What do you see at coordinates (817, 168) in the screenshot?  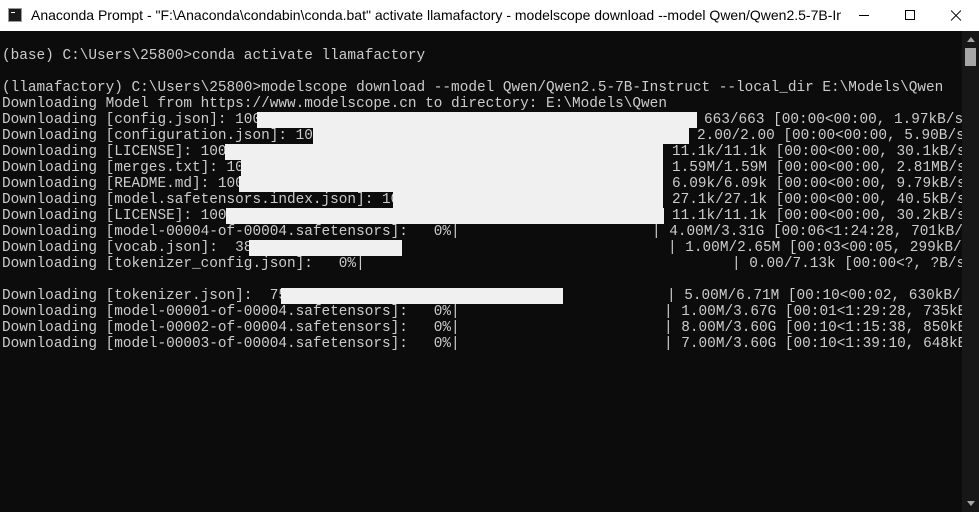 I see `download-stats: 1.59M/1.59M [00:00<00:00, 2.81MB/s]` at bounding box center [817, 168].